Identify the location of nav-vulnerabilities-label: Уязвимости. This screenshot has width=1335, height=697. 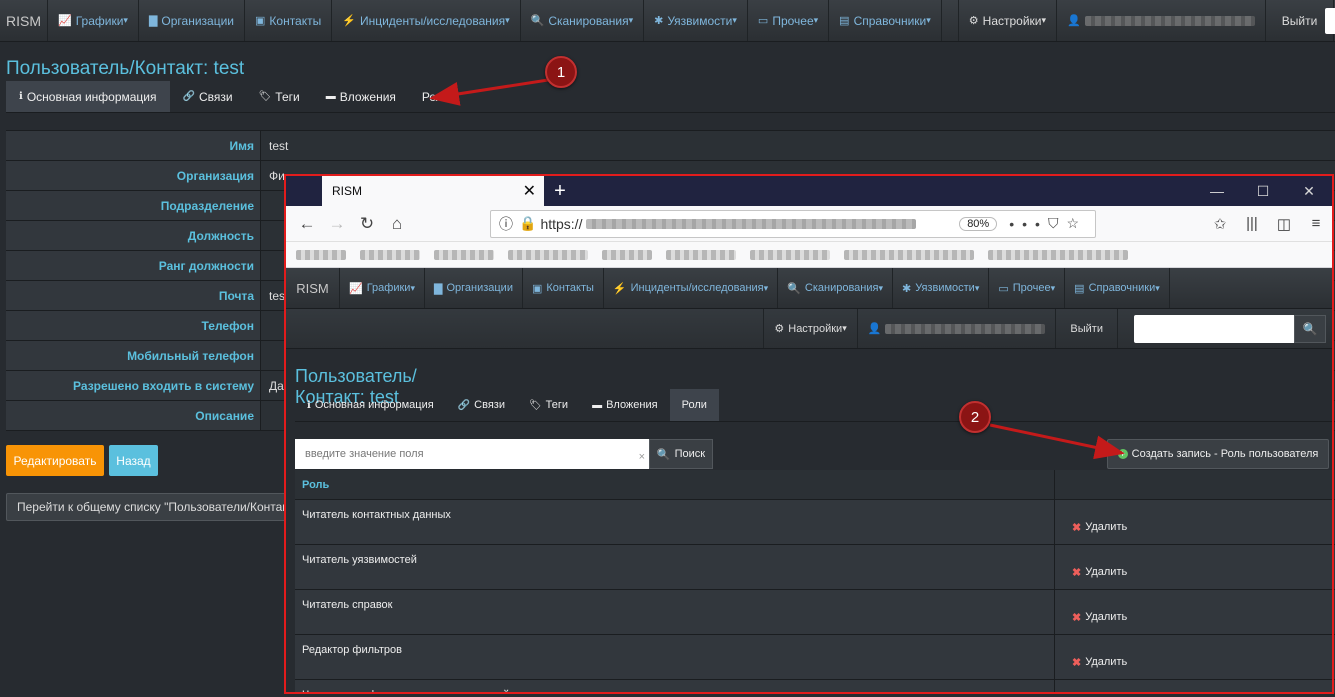
(700, 20).